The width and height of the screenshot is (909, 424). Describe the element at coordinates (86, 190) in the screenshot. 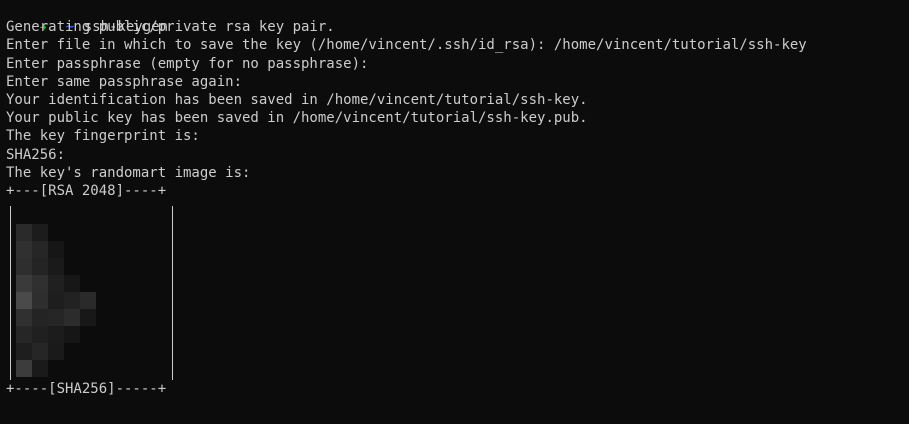

I see `randomart-top-border: +---[RSA 2048]----+` at that location.